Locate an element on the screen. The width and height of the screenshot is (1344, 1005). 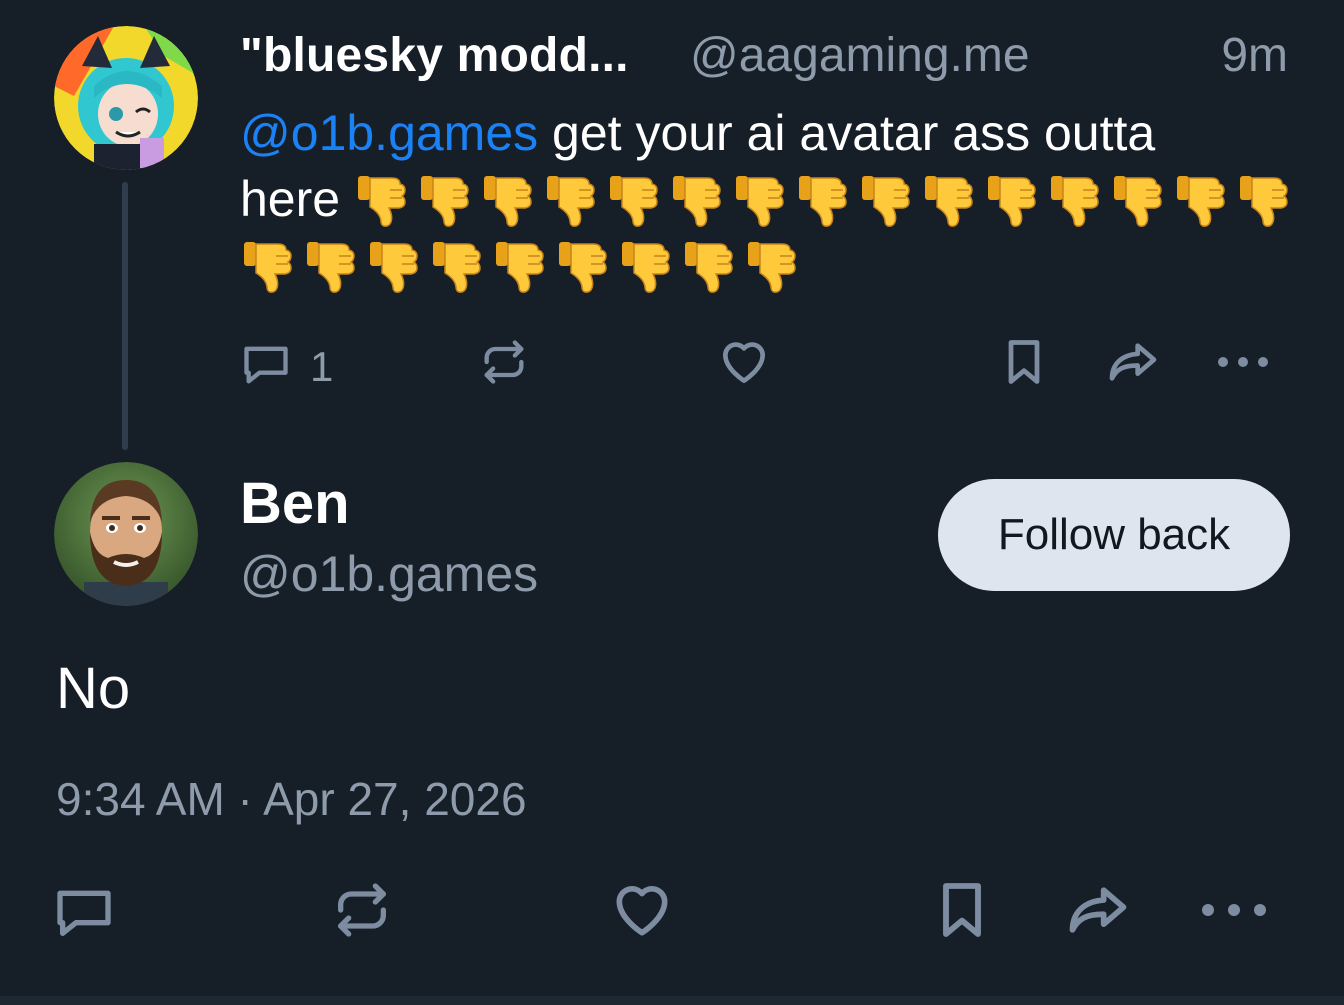
thread-connector-line is located at coordinates (125, 316).